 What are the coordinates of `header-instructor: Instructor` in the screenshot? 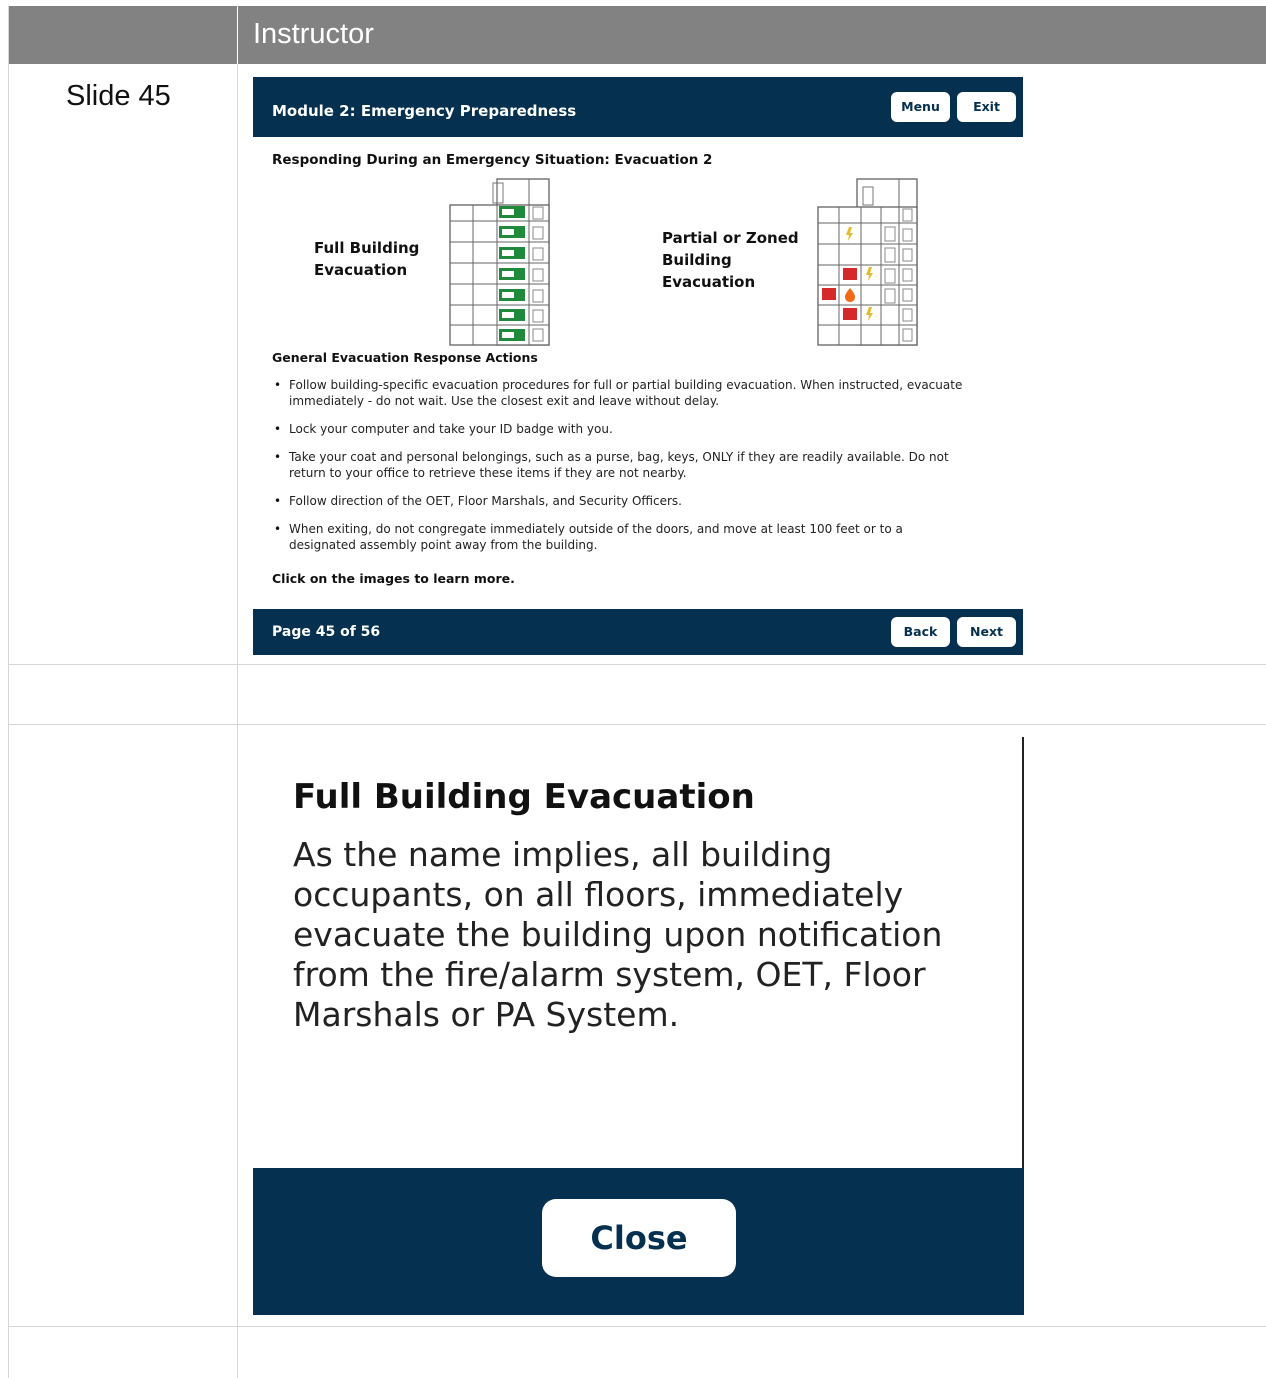 It's located at (313, 34).